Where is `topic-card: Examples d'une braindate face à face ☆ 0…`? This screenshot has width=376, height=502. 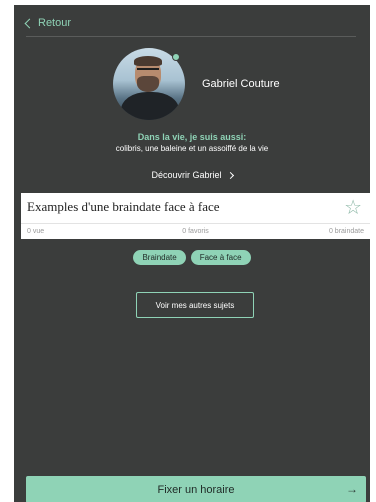
topic-card: Examples d'une braindate face à face ☆ 0… is located at coordinates (195, 216).